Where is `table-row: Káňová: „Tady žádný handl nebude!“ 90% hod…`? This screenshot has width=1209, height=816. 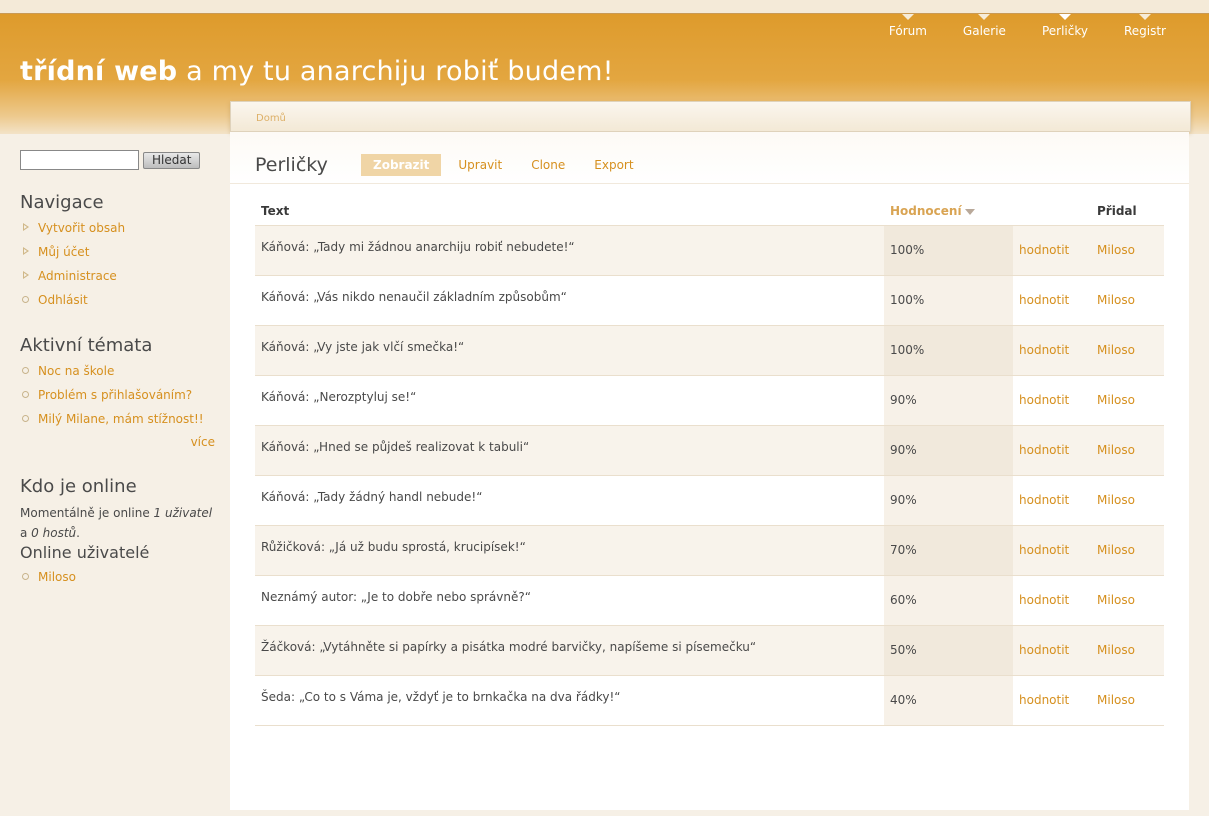
table-row: Káňová: „Tady žádný handl nebude!“ 90% hod… is located at coordinates (709, 500).